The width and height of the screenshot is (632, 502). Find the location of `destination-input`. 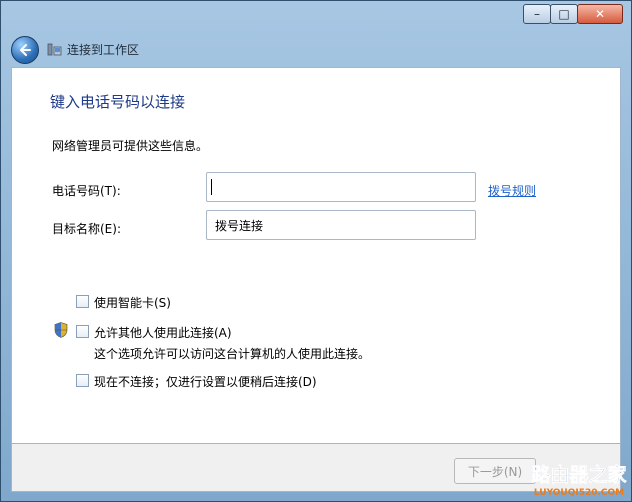

destination-input is located at coordinates (349, 225).